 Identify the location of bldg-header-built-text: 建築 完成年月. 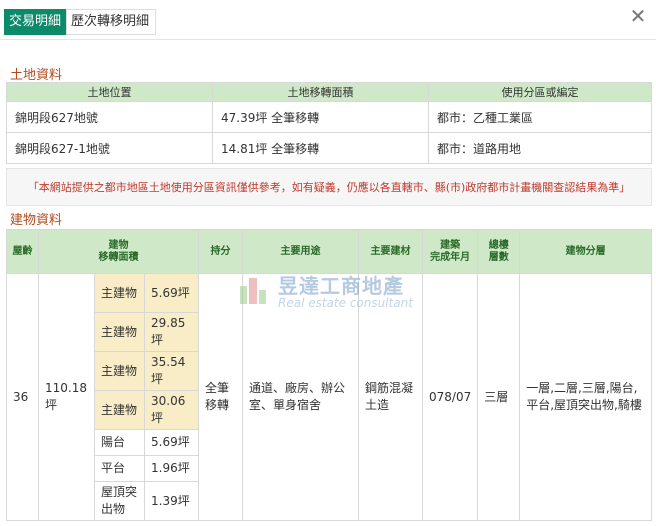
(450, 251).